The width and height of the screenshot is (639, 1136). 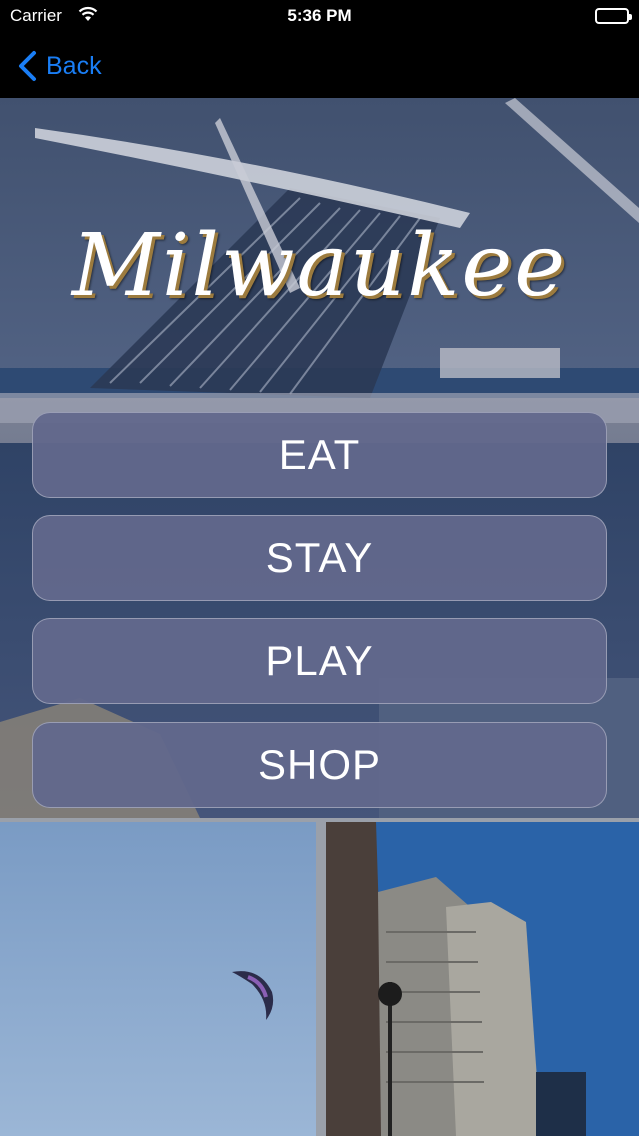 I want to click on battery-icon, so click(x=613, y=16).